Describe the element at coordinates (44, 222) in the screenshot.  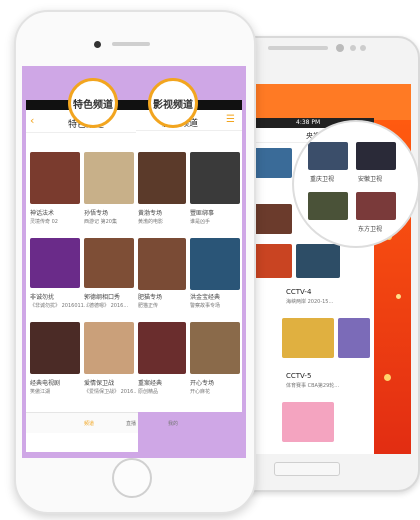
I see `left-grid-sub-1: 灵境传奇 02` at that location.